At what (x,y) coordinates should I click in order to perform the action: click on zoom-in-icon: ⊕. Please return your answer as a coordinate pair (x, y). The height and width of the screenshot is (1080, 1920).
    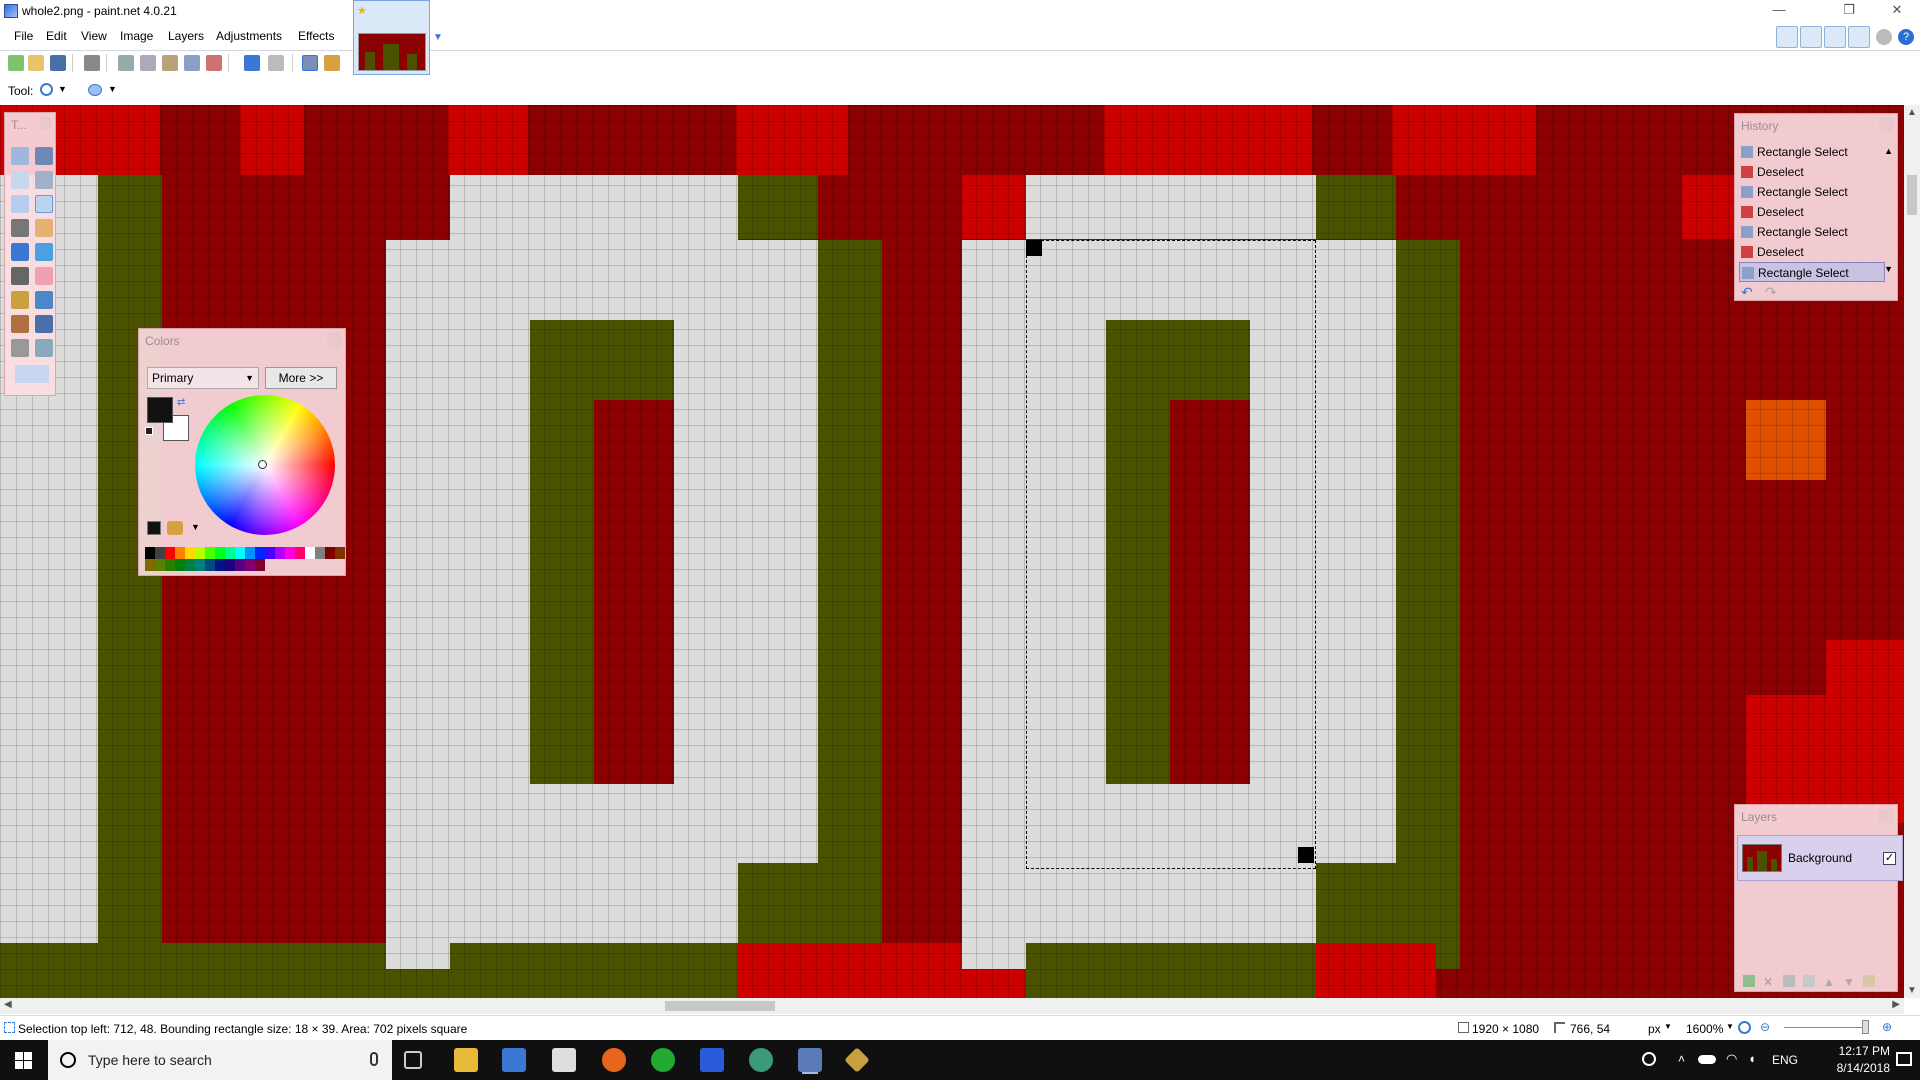
    Looking at the image, I should click on (1887, 1027).